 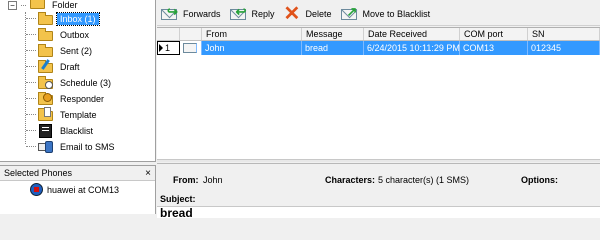 What do you see at coordinates (46, 66) in the screenshot?
I see `draft-icon` at bounding box center [46, 66].